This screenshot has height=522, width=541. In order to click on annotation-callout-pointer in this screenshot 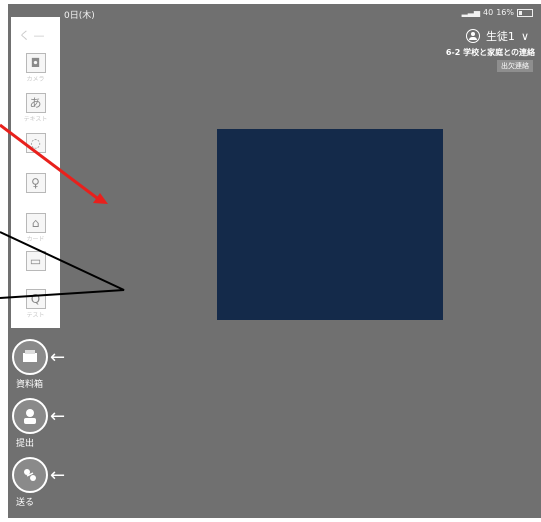, I will do `click(62, 265)`.